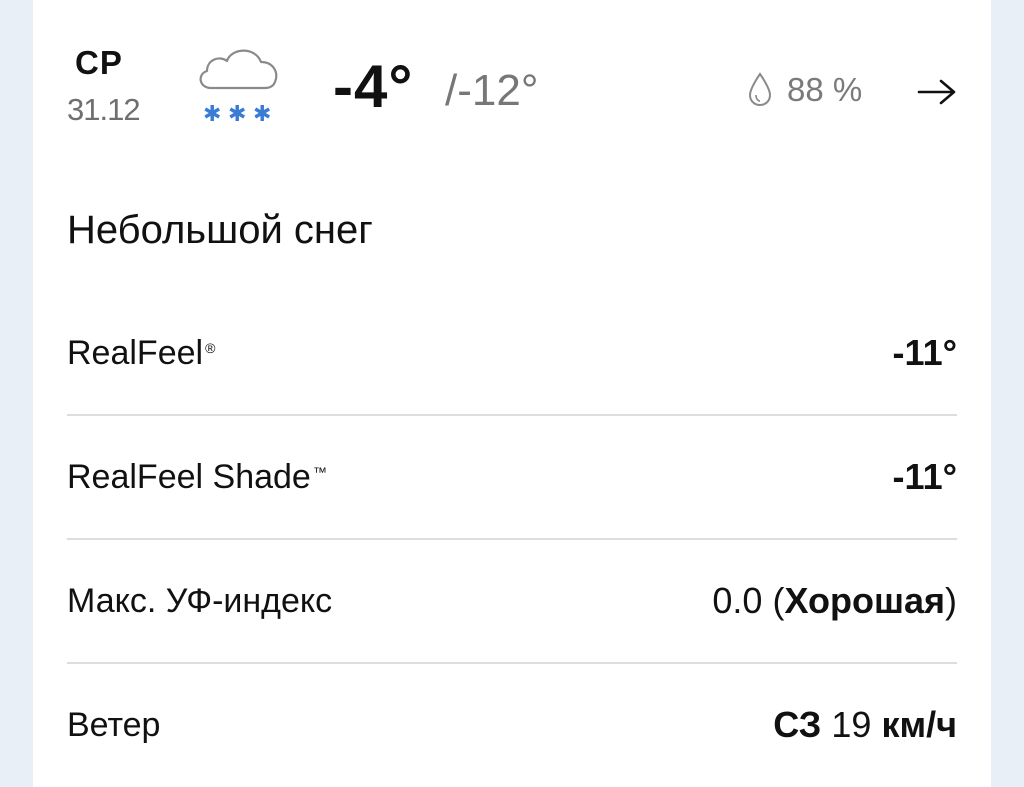 The height and width of the screenshot is (787, 1024). I want to click on humidity-indicator: 88 %, so click(804, 90).